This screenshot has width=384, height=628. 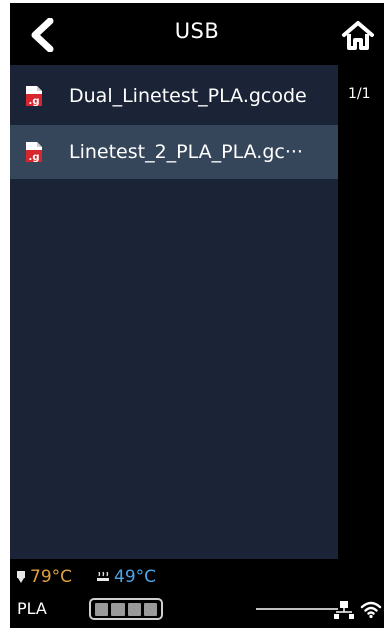 What do you see at coordinates (32, 608) in the screenshot?
I see `material-label: PLA` at bounding box center [32, 608].